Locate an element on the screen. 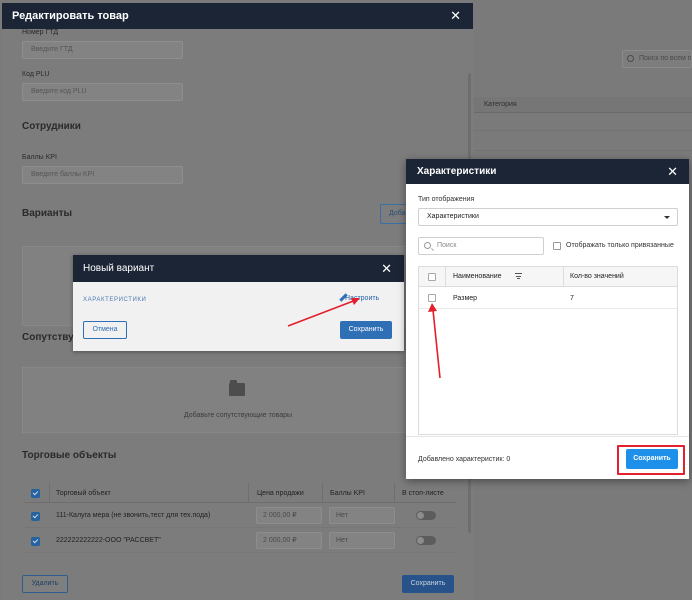 This screenshot has width=692, height=600. plu-placeholder: Введите код PLU is located at coordinates (59, 91).